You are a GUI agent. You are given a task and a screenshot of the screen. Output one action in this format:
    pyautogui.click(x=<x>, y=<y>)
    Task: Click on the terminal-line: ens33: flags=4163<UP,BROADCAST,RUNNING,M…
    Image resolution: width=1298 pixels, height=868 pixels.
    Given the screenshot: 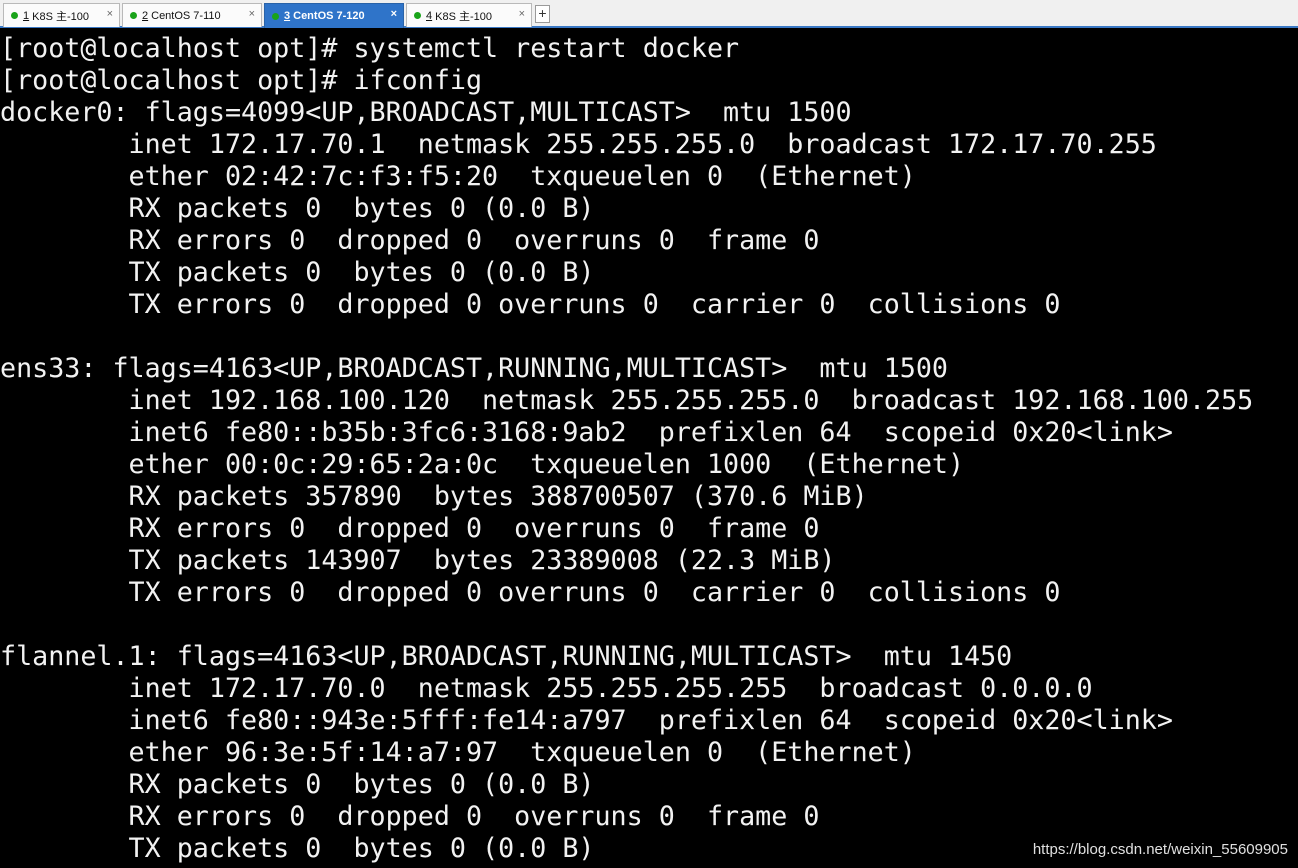 What is the action you would take?
    pyautogui.click(x=474, y=368)
    